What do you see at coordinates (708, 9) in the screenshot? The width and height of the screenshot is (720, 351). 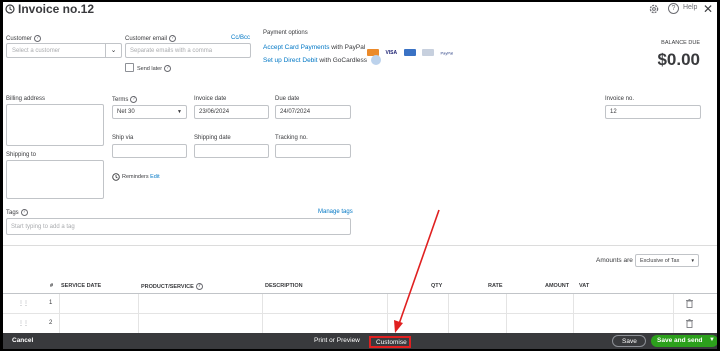 I see `close-icon: ✕` at bounding box center [708, 9].